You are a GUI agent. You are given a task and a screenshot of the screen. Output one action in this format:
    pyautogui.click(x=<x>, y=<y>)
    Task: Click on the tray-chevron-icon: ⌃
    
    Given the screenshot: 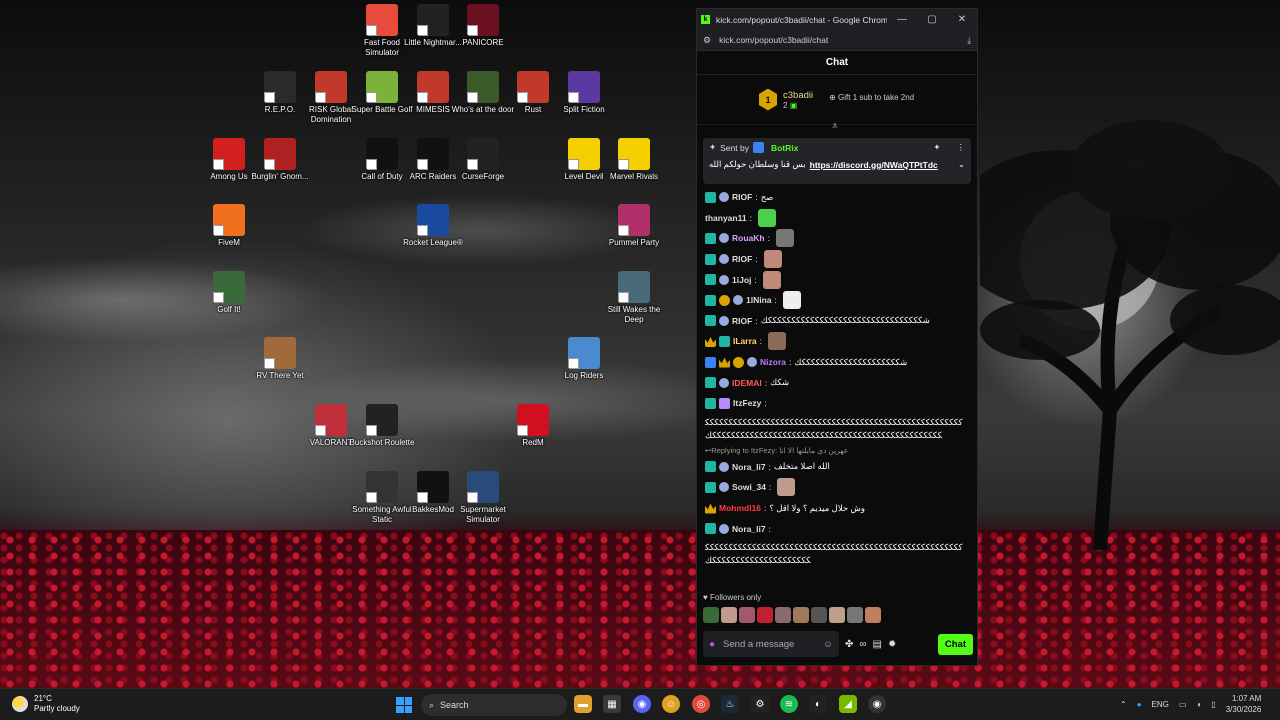 What is the action you would take?
    pyautogui.click(x=1123, y=704)
    